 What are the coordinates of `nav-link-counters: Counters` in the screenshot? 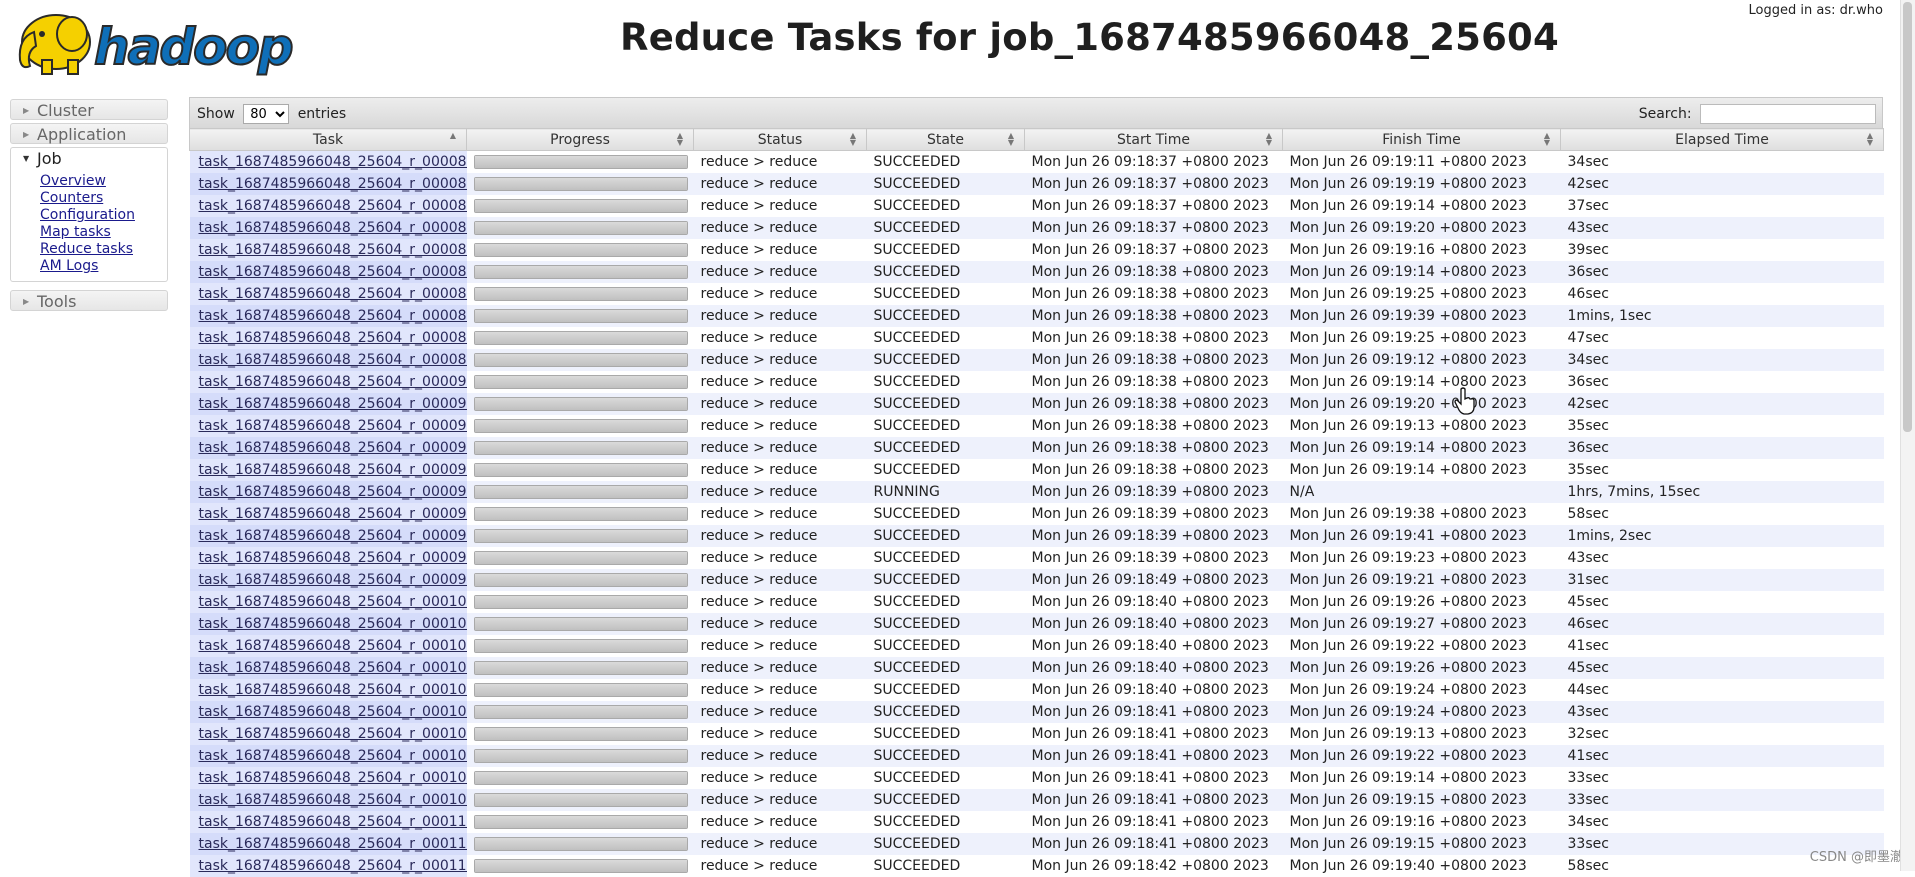 It's located at (103, 198).